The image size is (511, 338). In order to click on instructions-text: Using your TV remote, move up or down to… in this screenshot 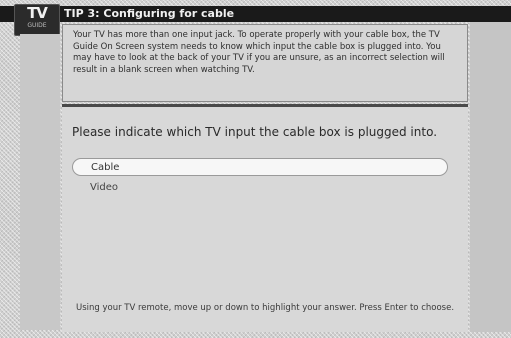, I will do `click(265, 308)`.